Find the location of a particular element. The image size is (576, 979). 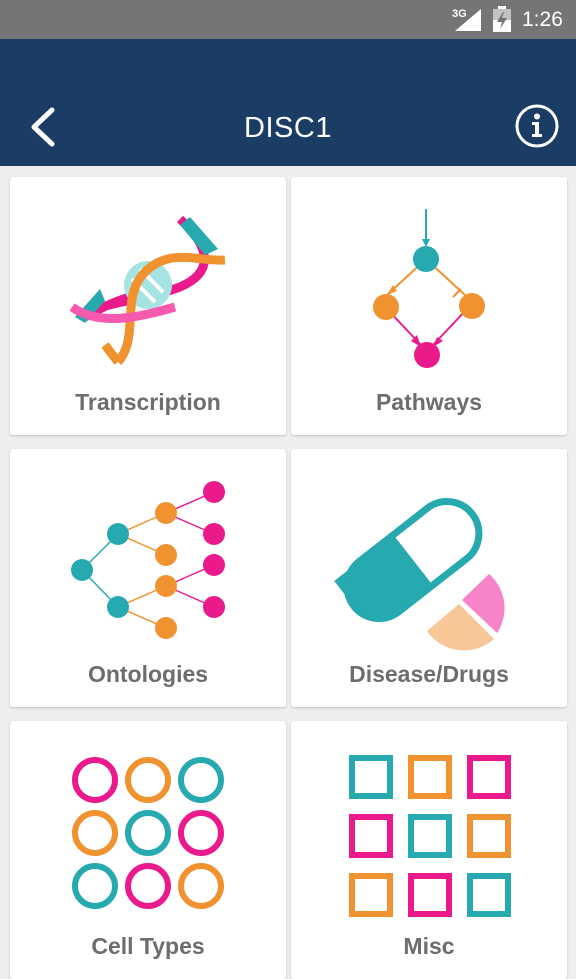

signal-icon is located at coordinates (468, 20).